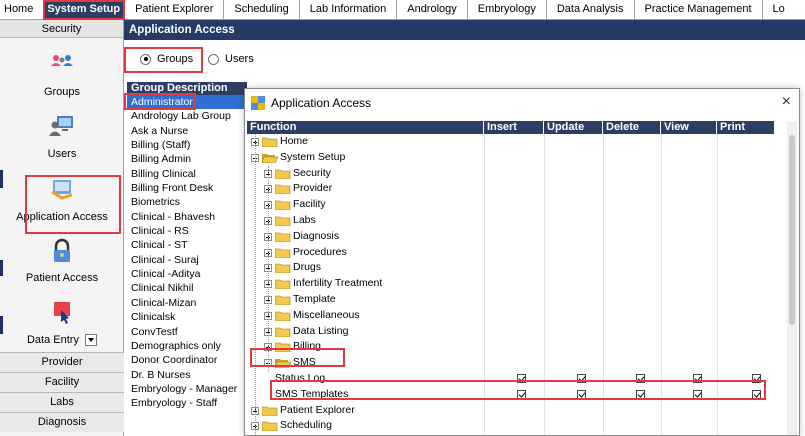 Image resolution: width=805 pixels, height=436 pixels. What do you see at coordinates (61, 29) in the screenshot?
I see `sidebar-section-header: Security` at bounding box center [61, 29].